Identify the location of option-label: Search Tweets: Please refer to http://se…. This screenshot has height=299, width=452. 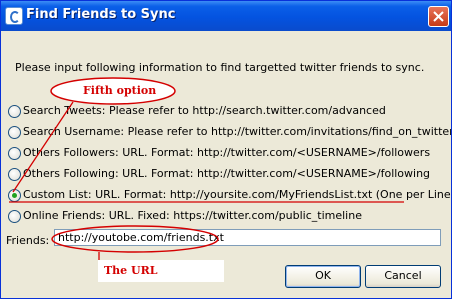
(204, 110).